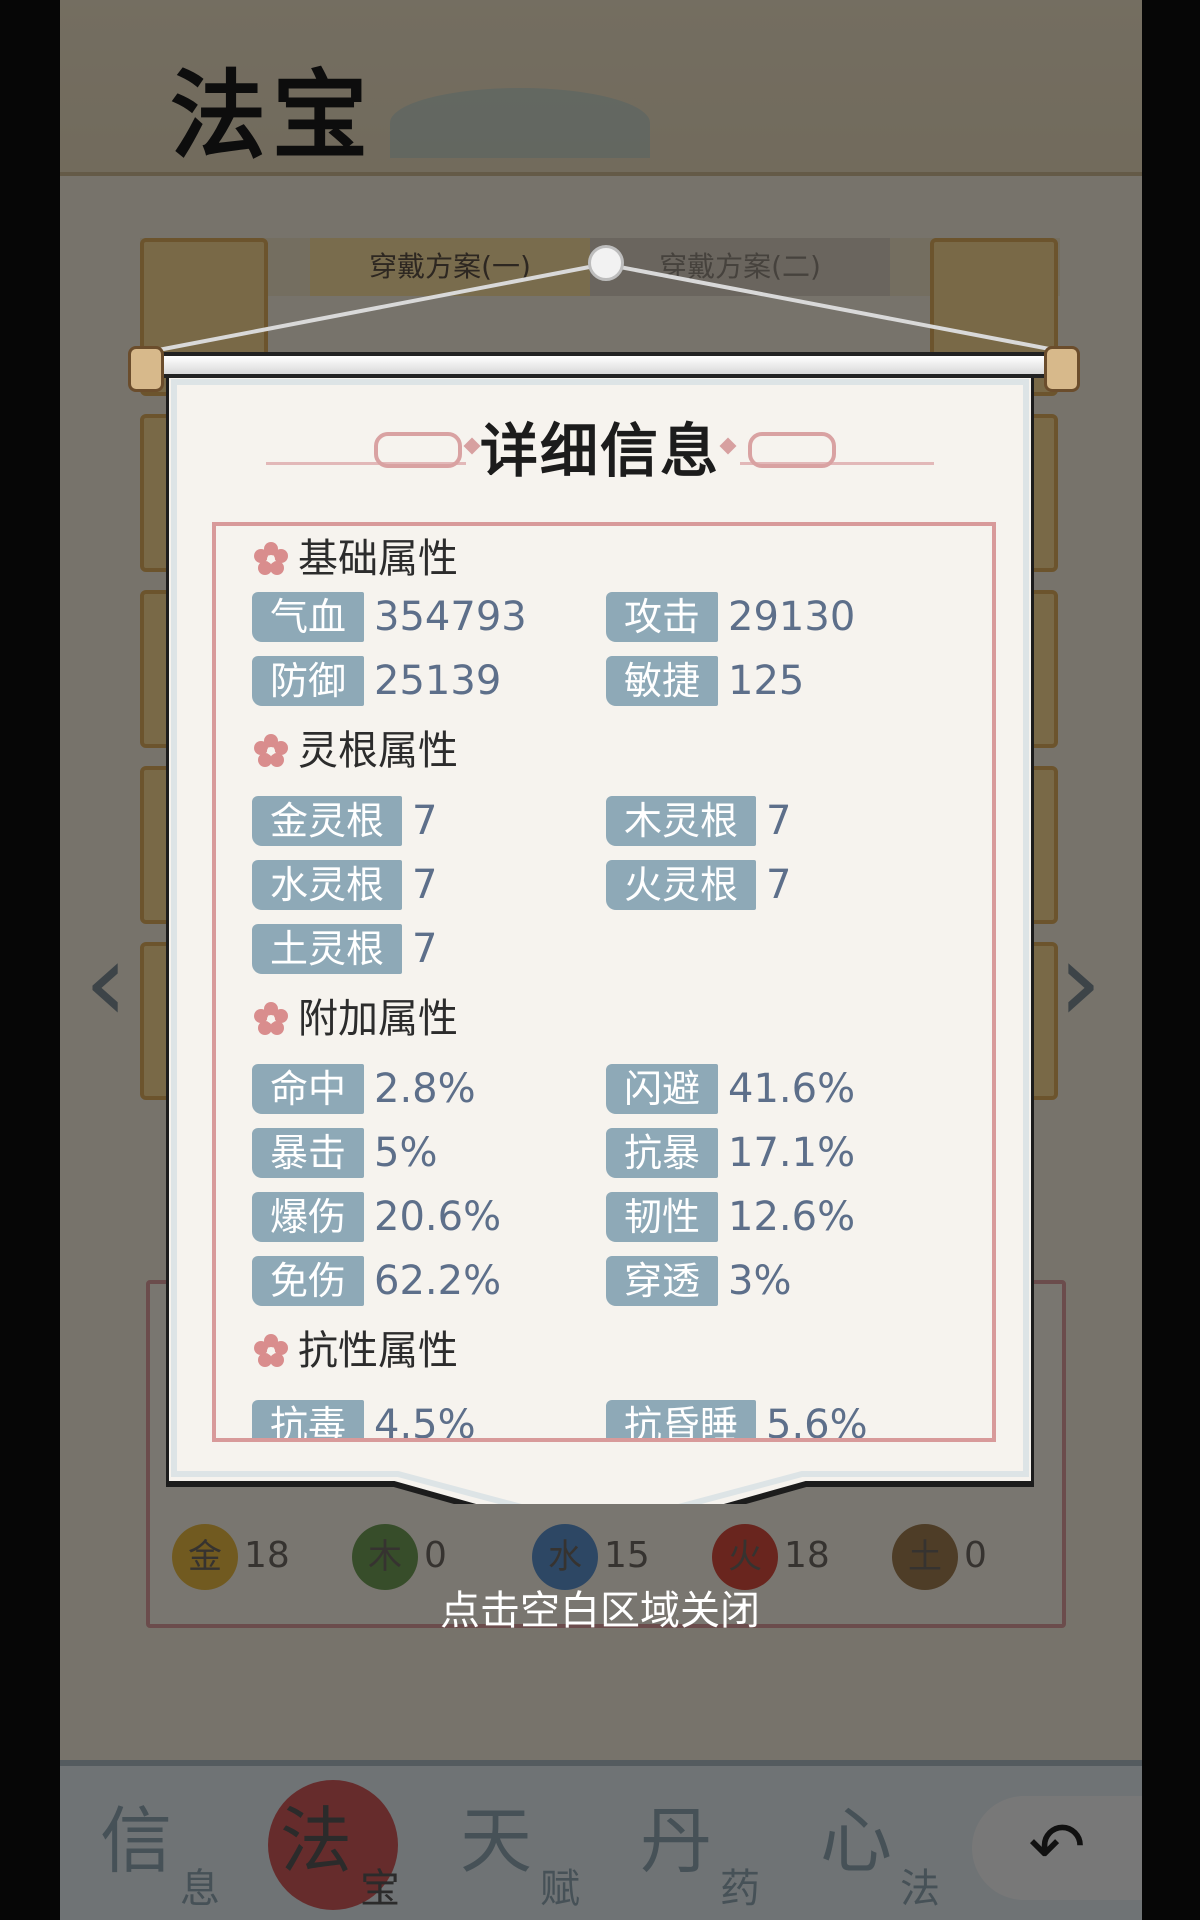 Image resolution: width=1200 pixels, height=1920 pixels. I want to click on stat-row: 闪避 41.6%, so click(730, 1089).